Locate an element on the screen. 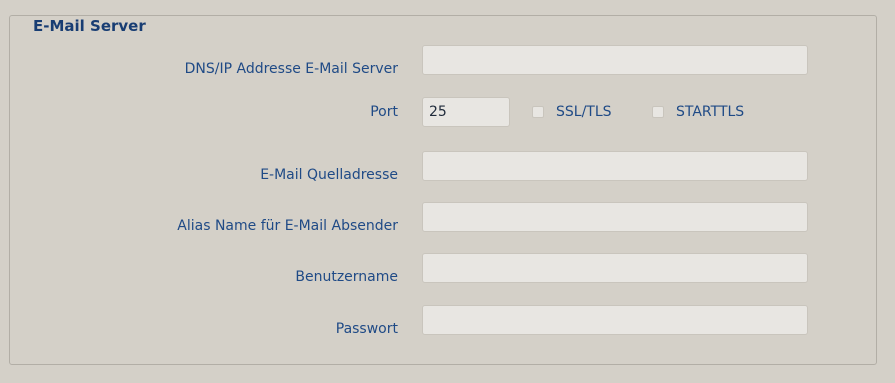  ssl-tls-checkbox is located at coordinates (538, 112).